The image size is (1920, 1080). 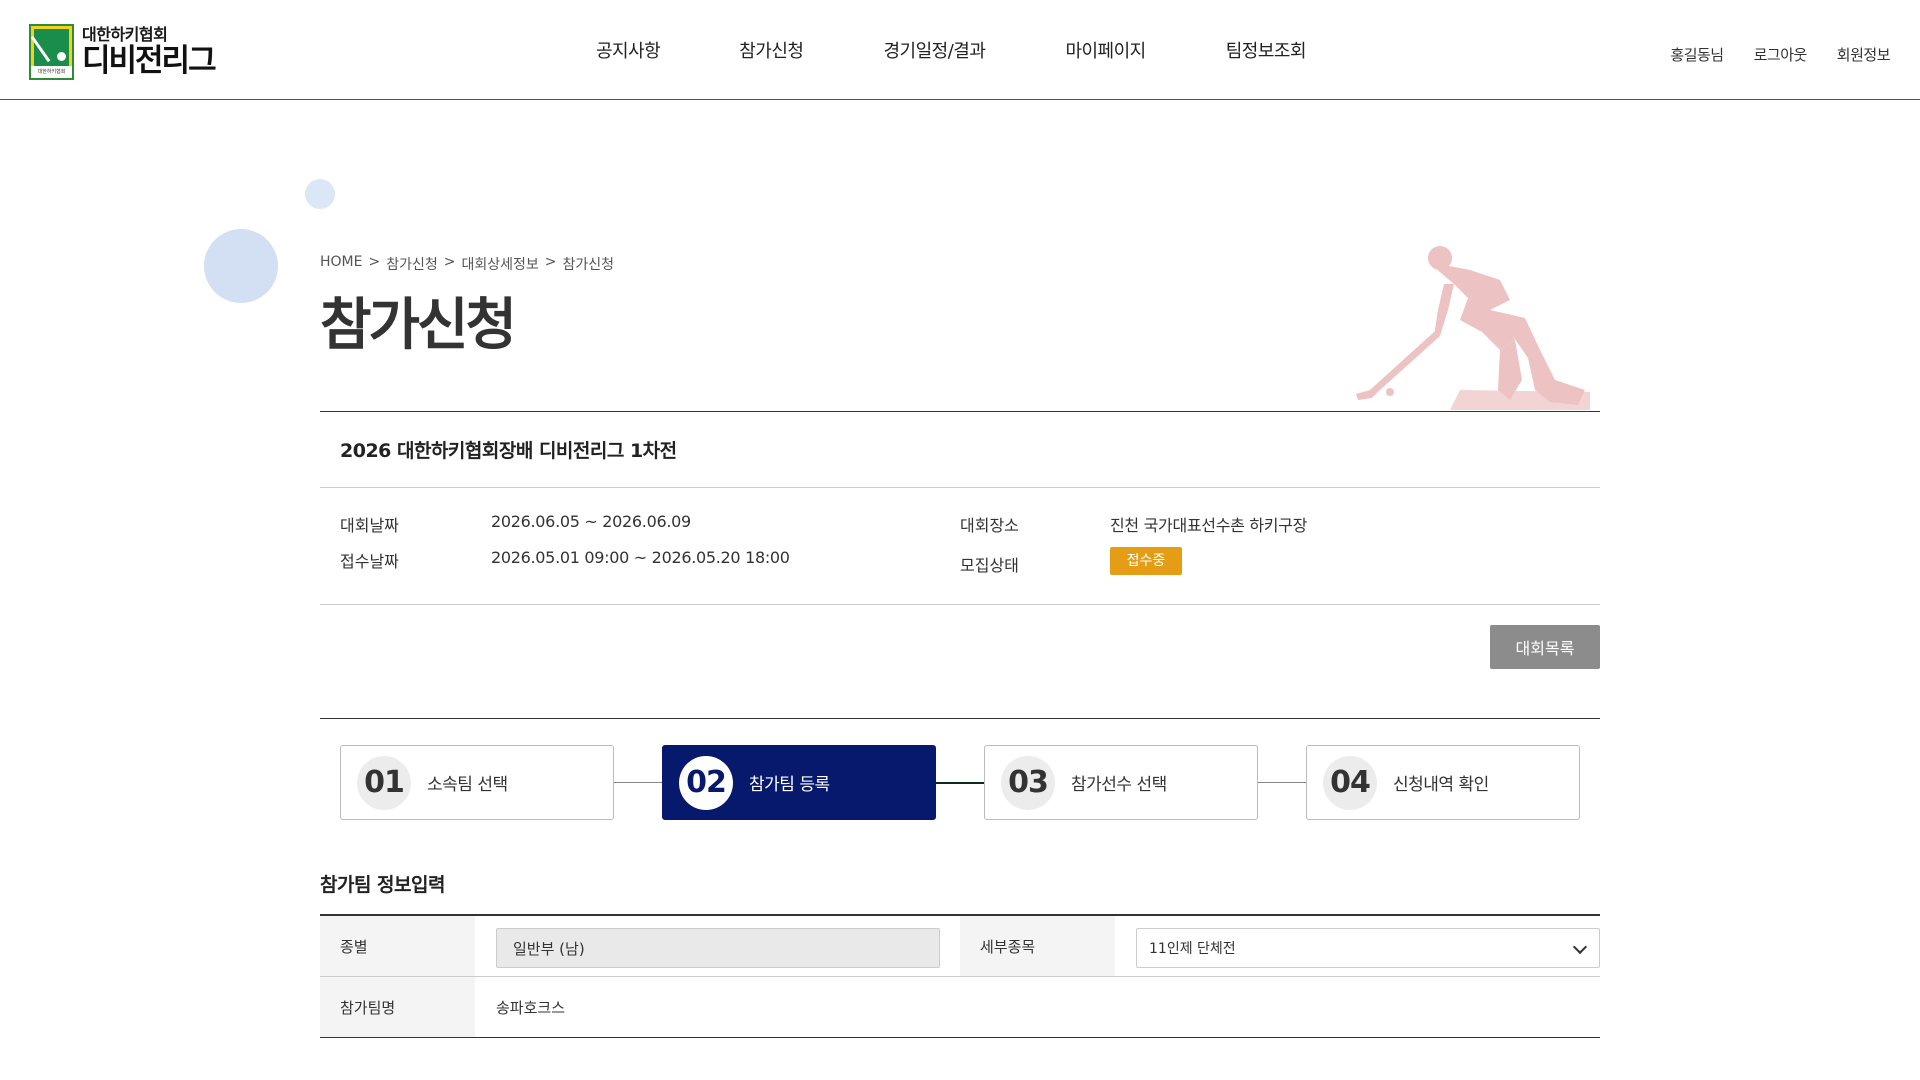 What do you see at coordinates (384, 782) in the screenshot?
I see `step-number: 01` at bounding box center [384, 782].